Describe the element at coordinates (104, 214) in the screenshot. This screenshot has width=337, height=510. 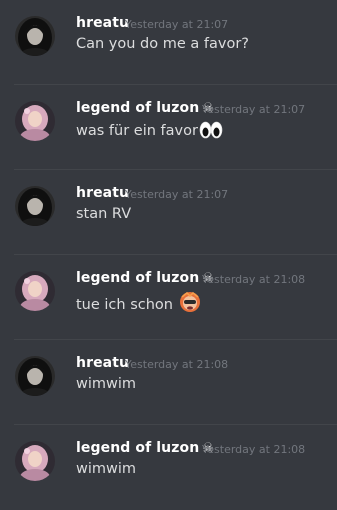
I see `message-text: stan RV` at that location.